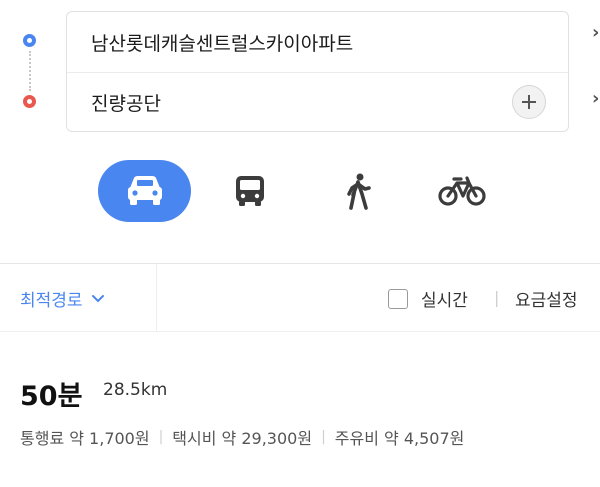 The image size is (600, 487). What do you see at coordinates (97, 298) in the screenshot?
I see `chevron-down-icon` at bounding box center [97, 298].